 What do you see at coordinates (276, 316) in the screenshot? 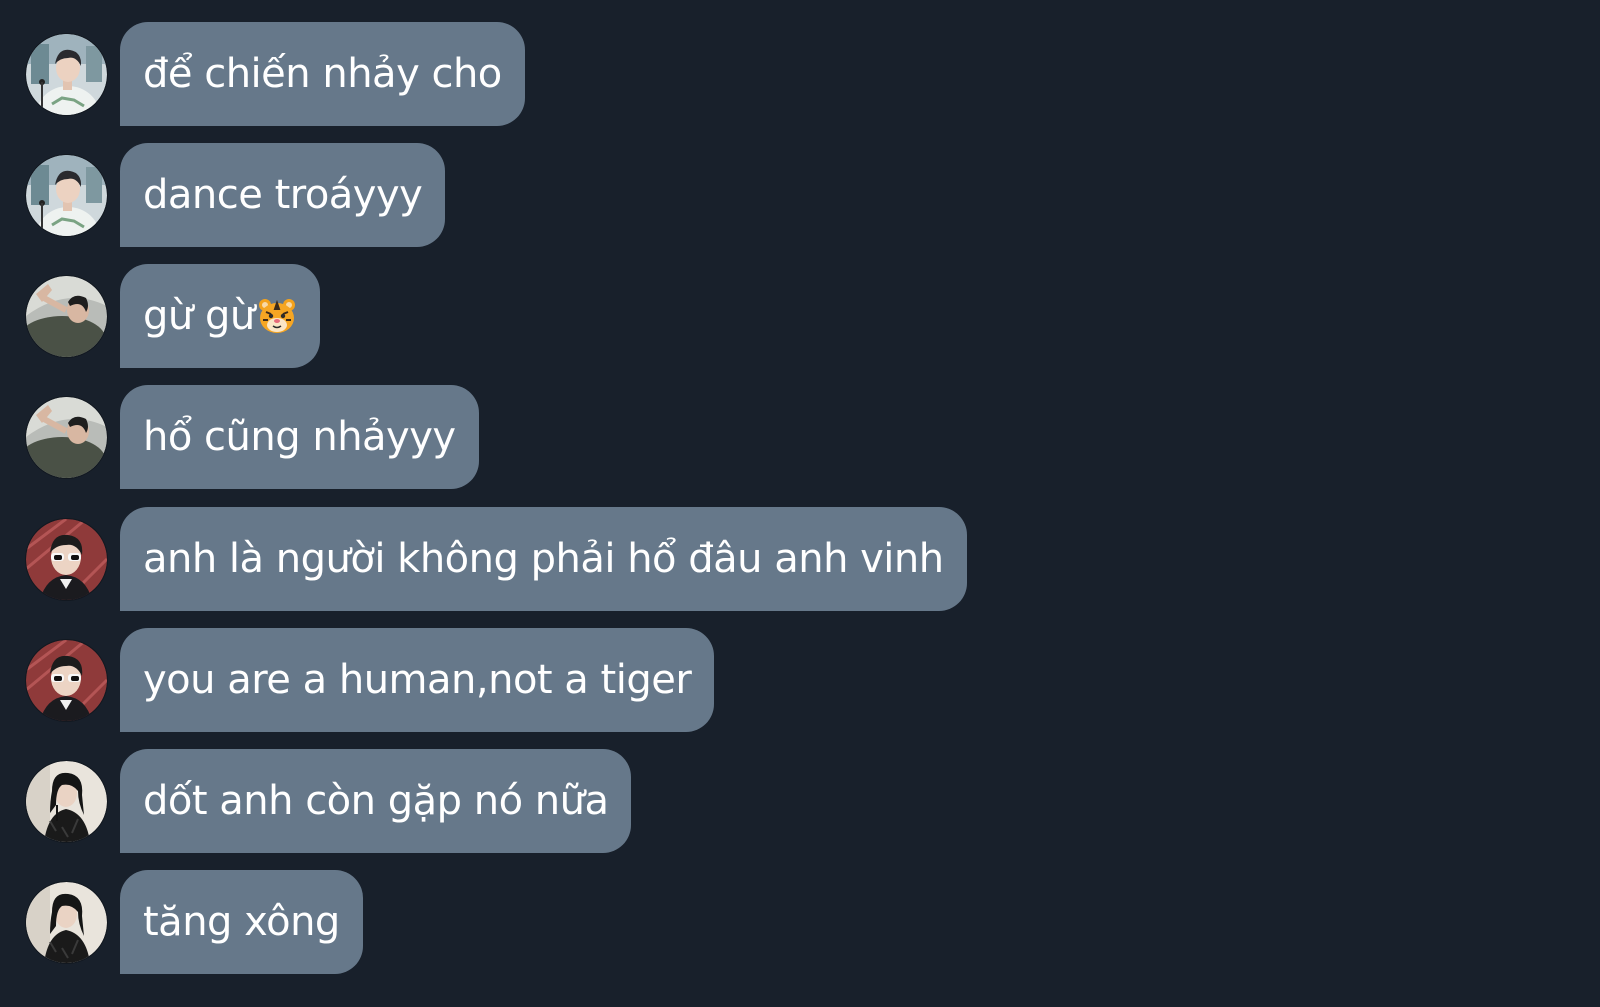
I see `tiger-face-icon` at bounding box center [276, 316].